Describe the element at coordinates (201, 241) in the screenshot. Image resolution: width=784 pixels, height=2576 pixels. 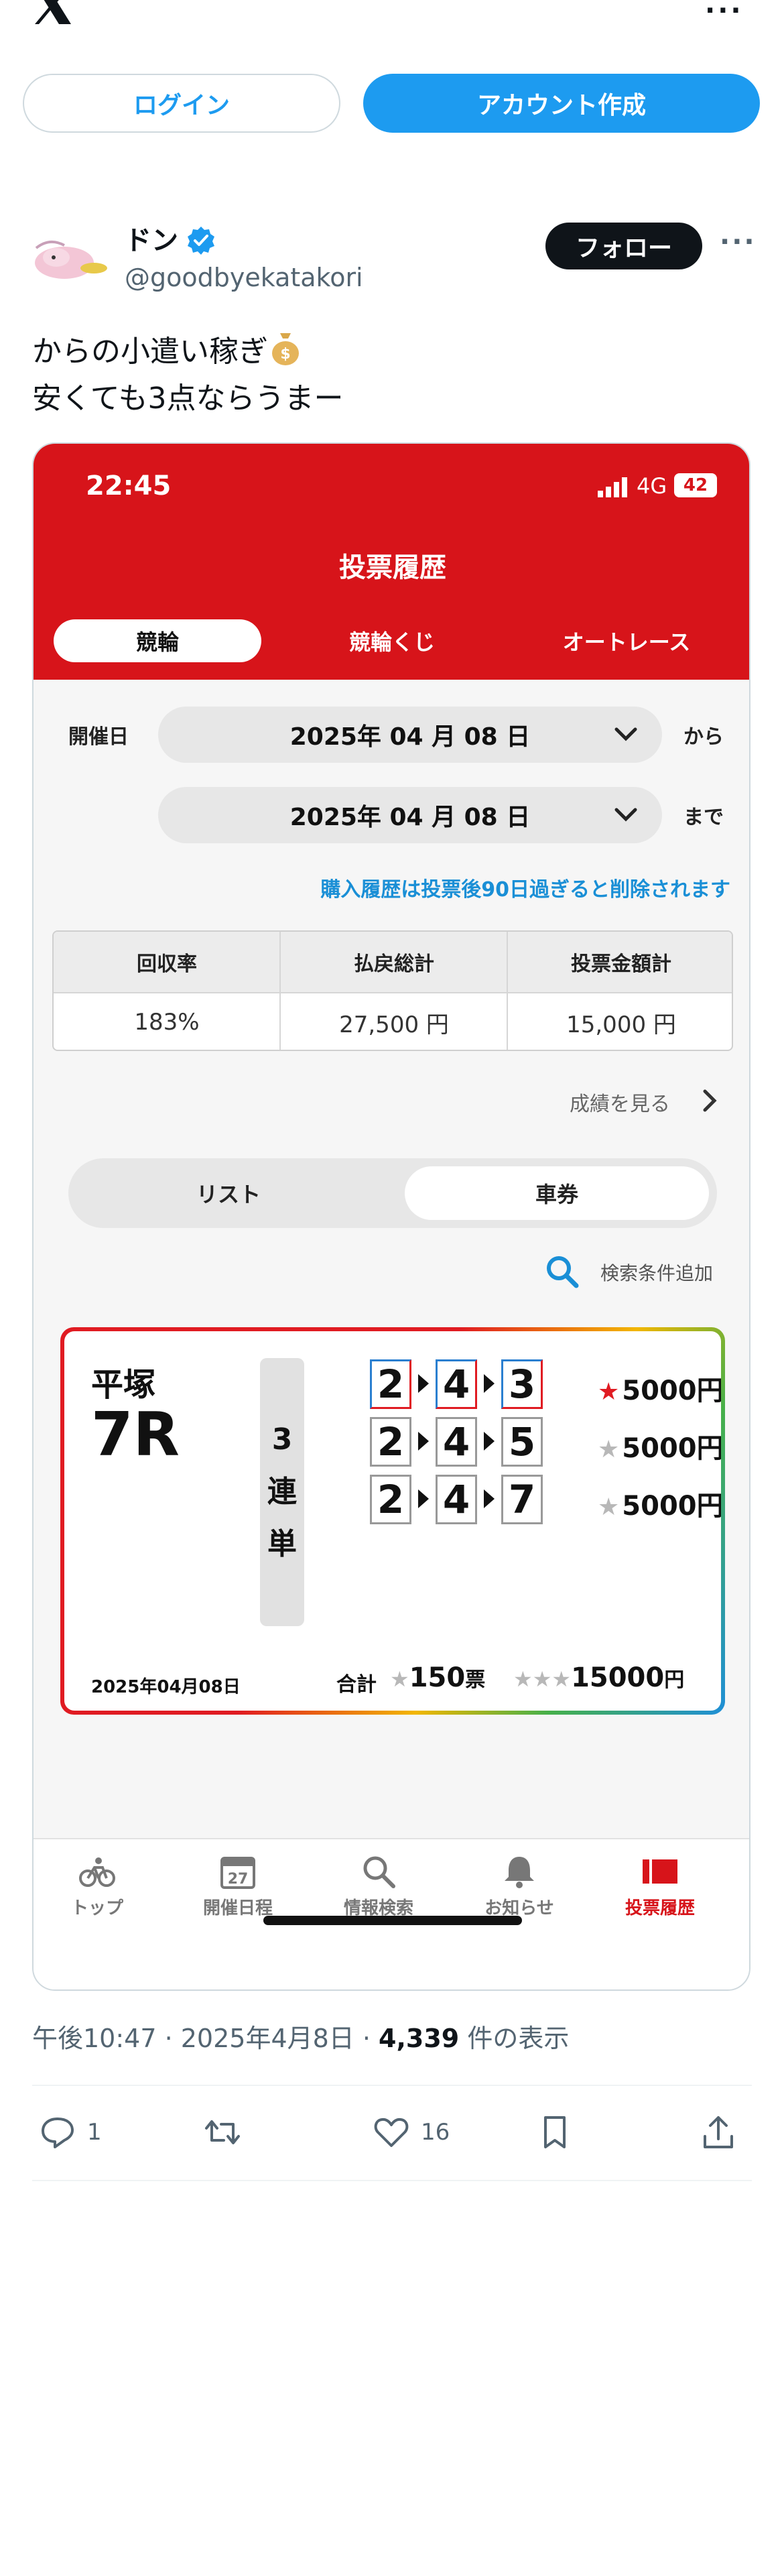
I see `verified-badge-icon` at that location.